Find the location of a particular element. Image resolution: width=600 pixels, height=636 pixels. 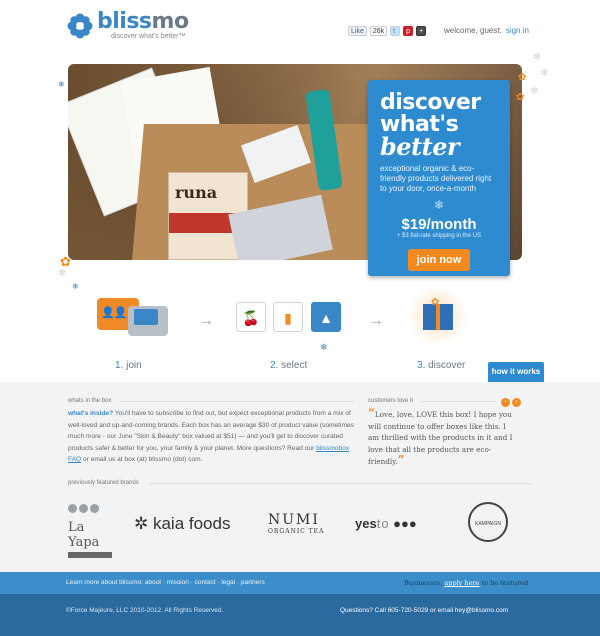

price: $19/month is located at coordinates (439, 224).